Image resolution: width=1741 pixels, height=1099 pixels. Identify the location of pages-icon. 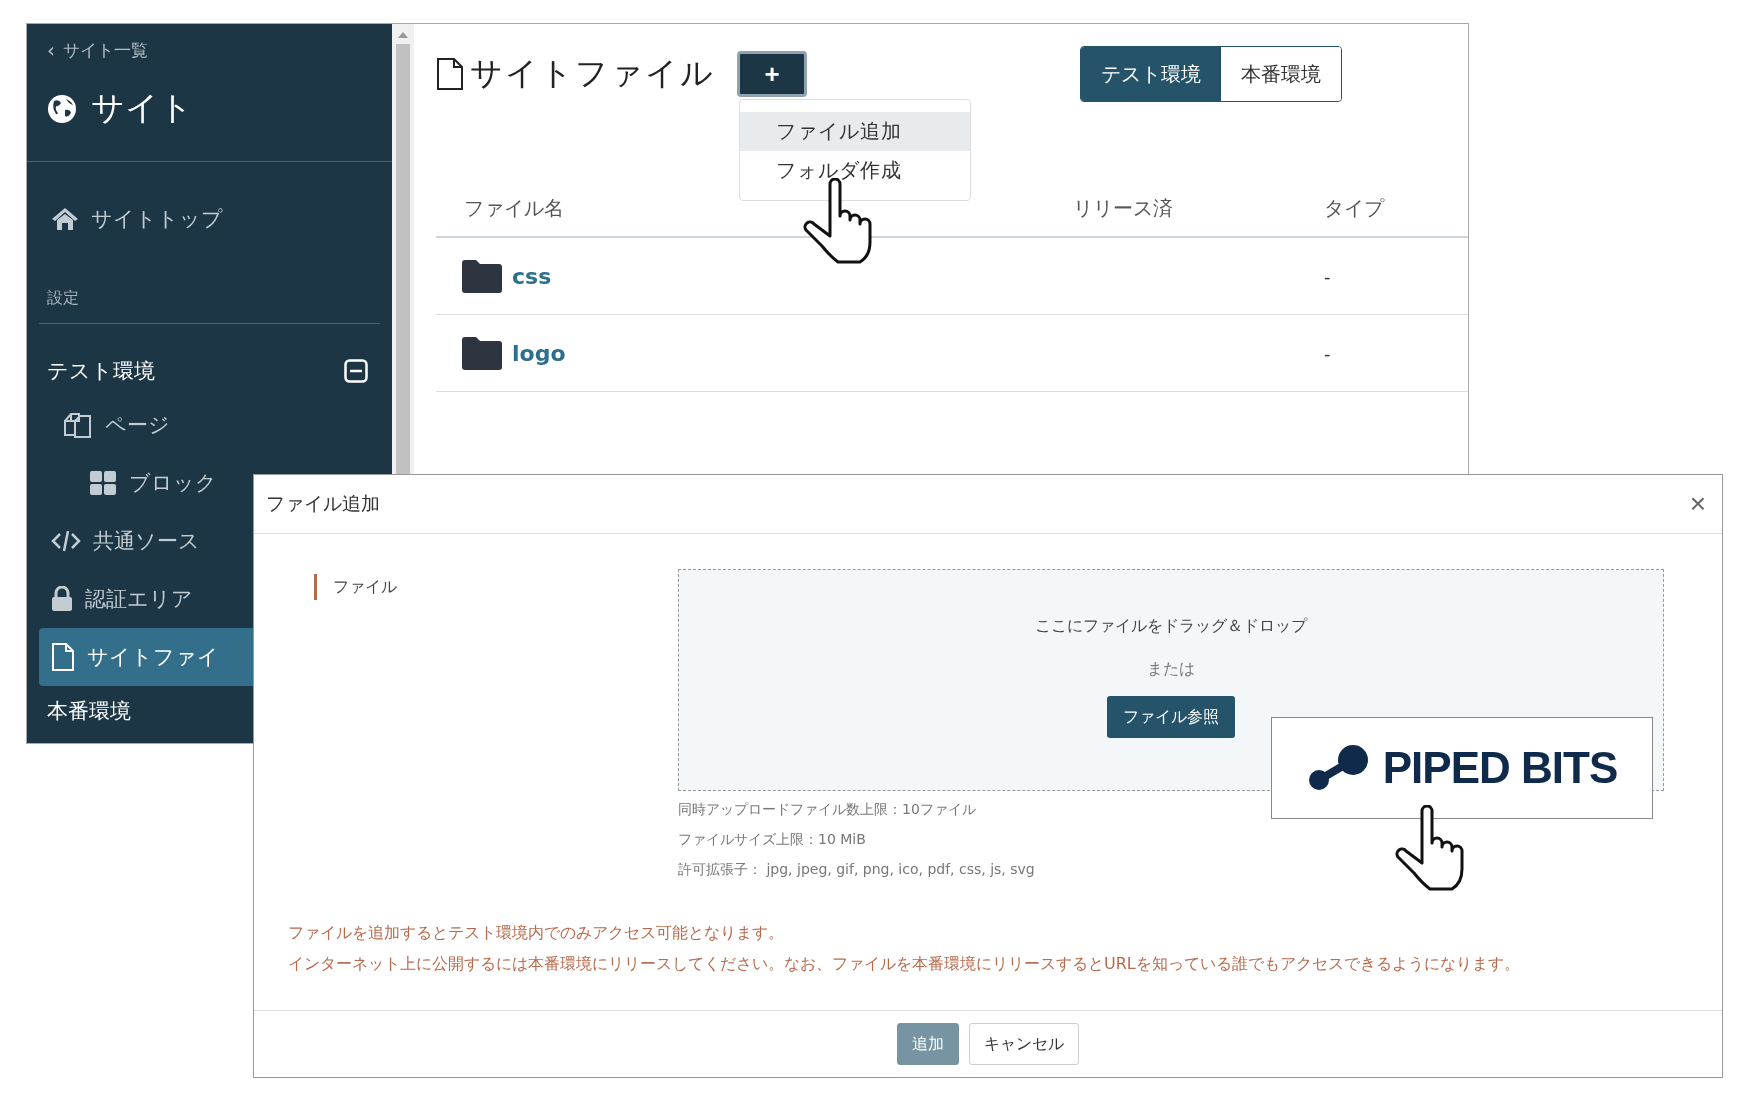
(78, 425).